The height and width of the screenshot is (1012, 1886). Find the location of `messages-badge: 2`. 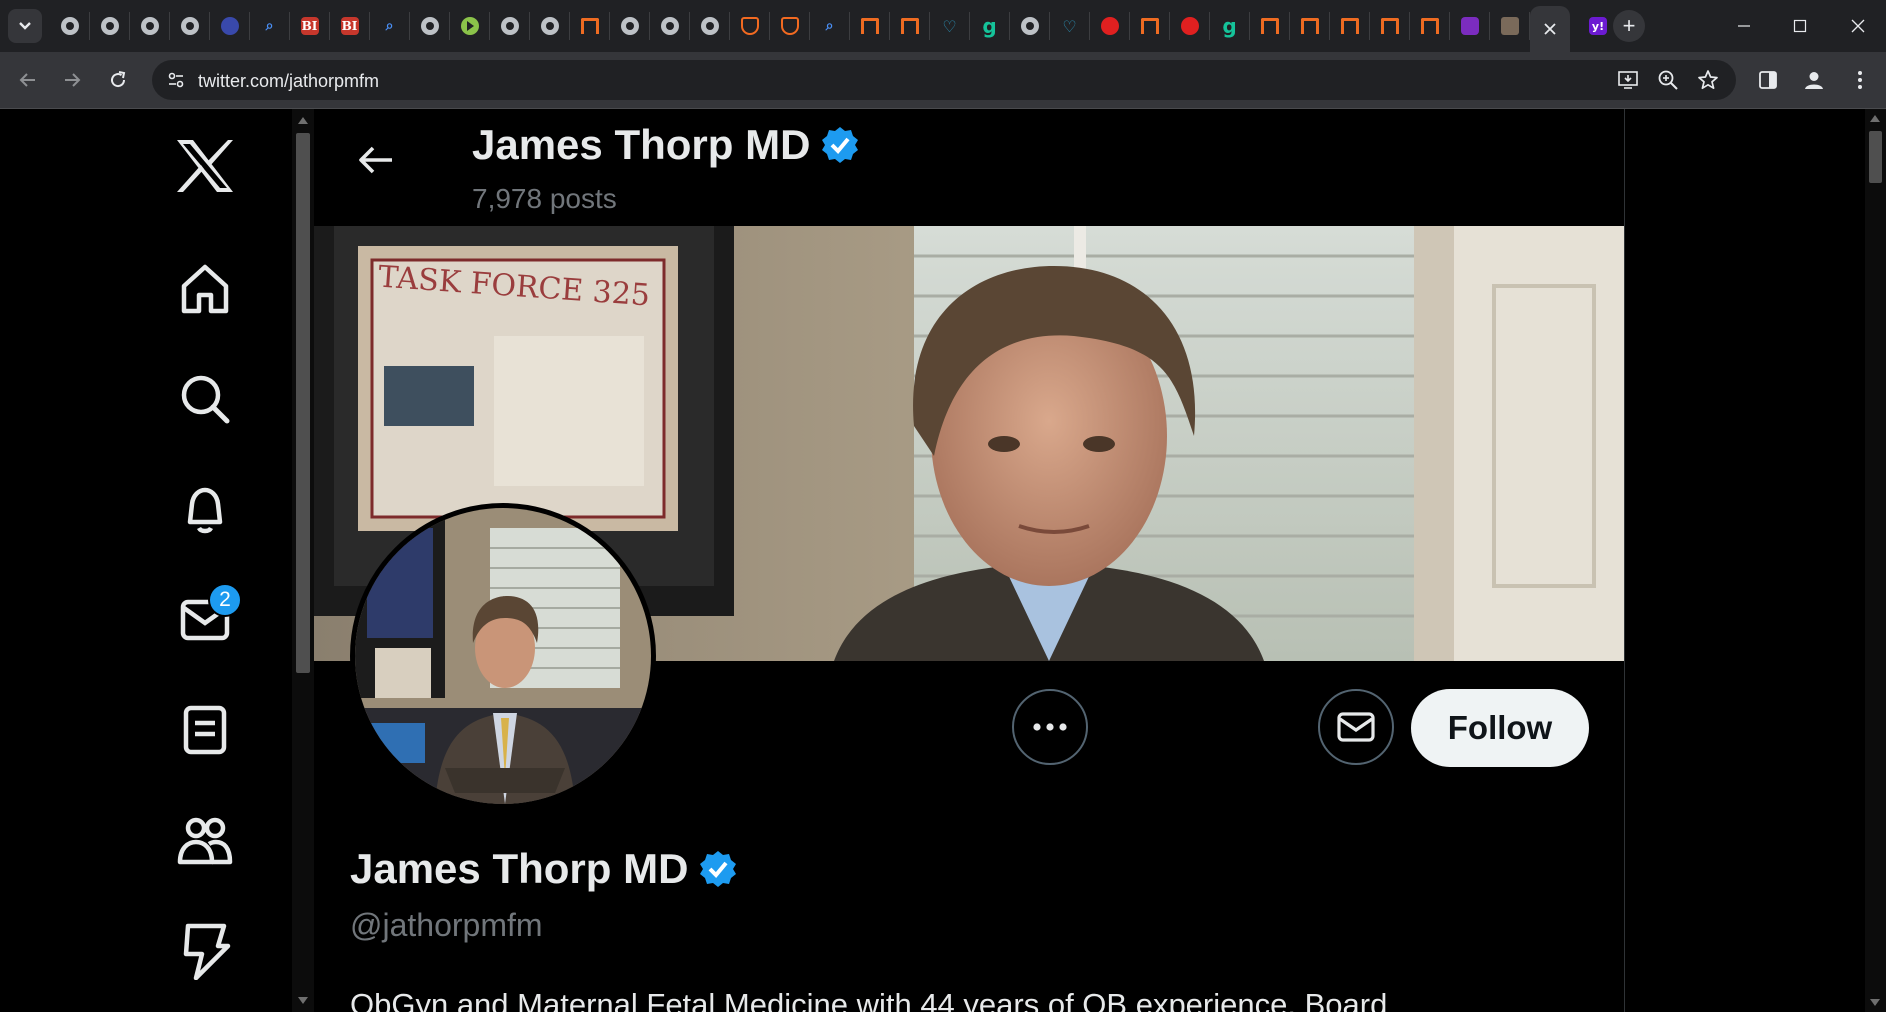

messages-badge: 2 is located at coordinates (225, 600).